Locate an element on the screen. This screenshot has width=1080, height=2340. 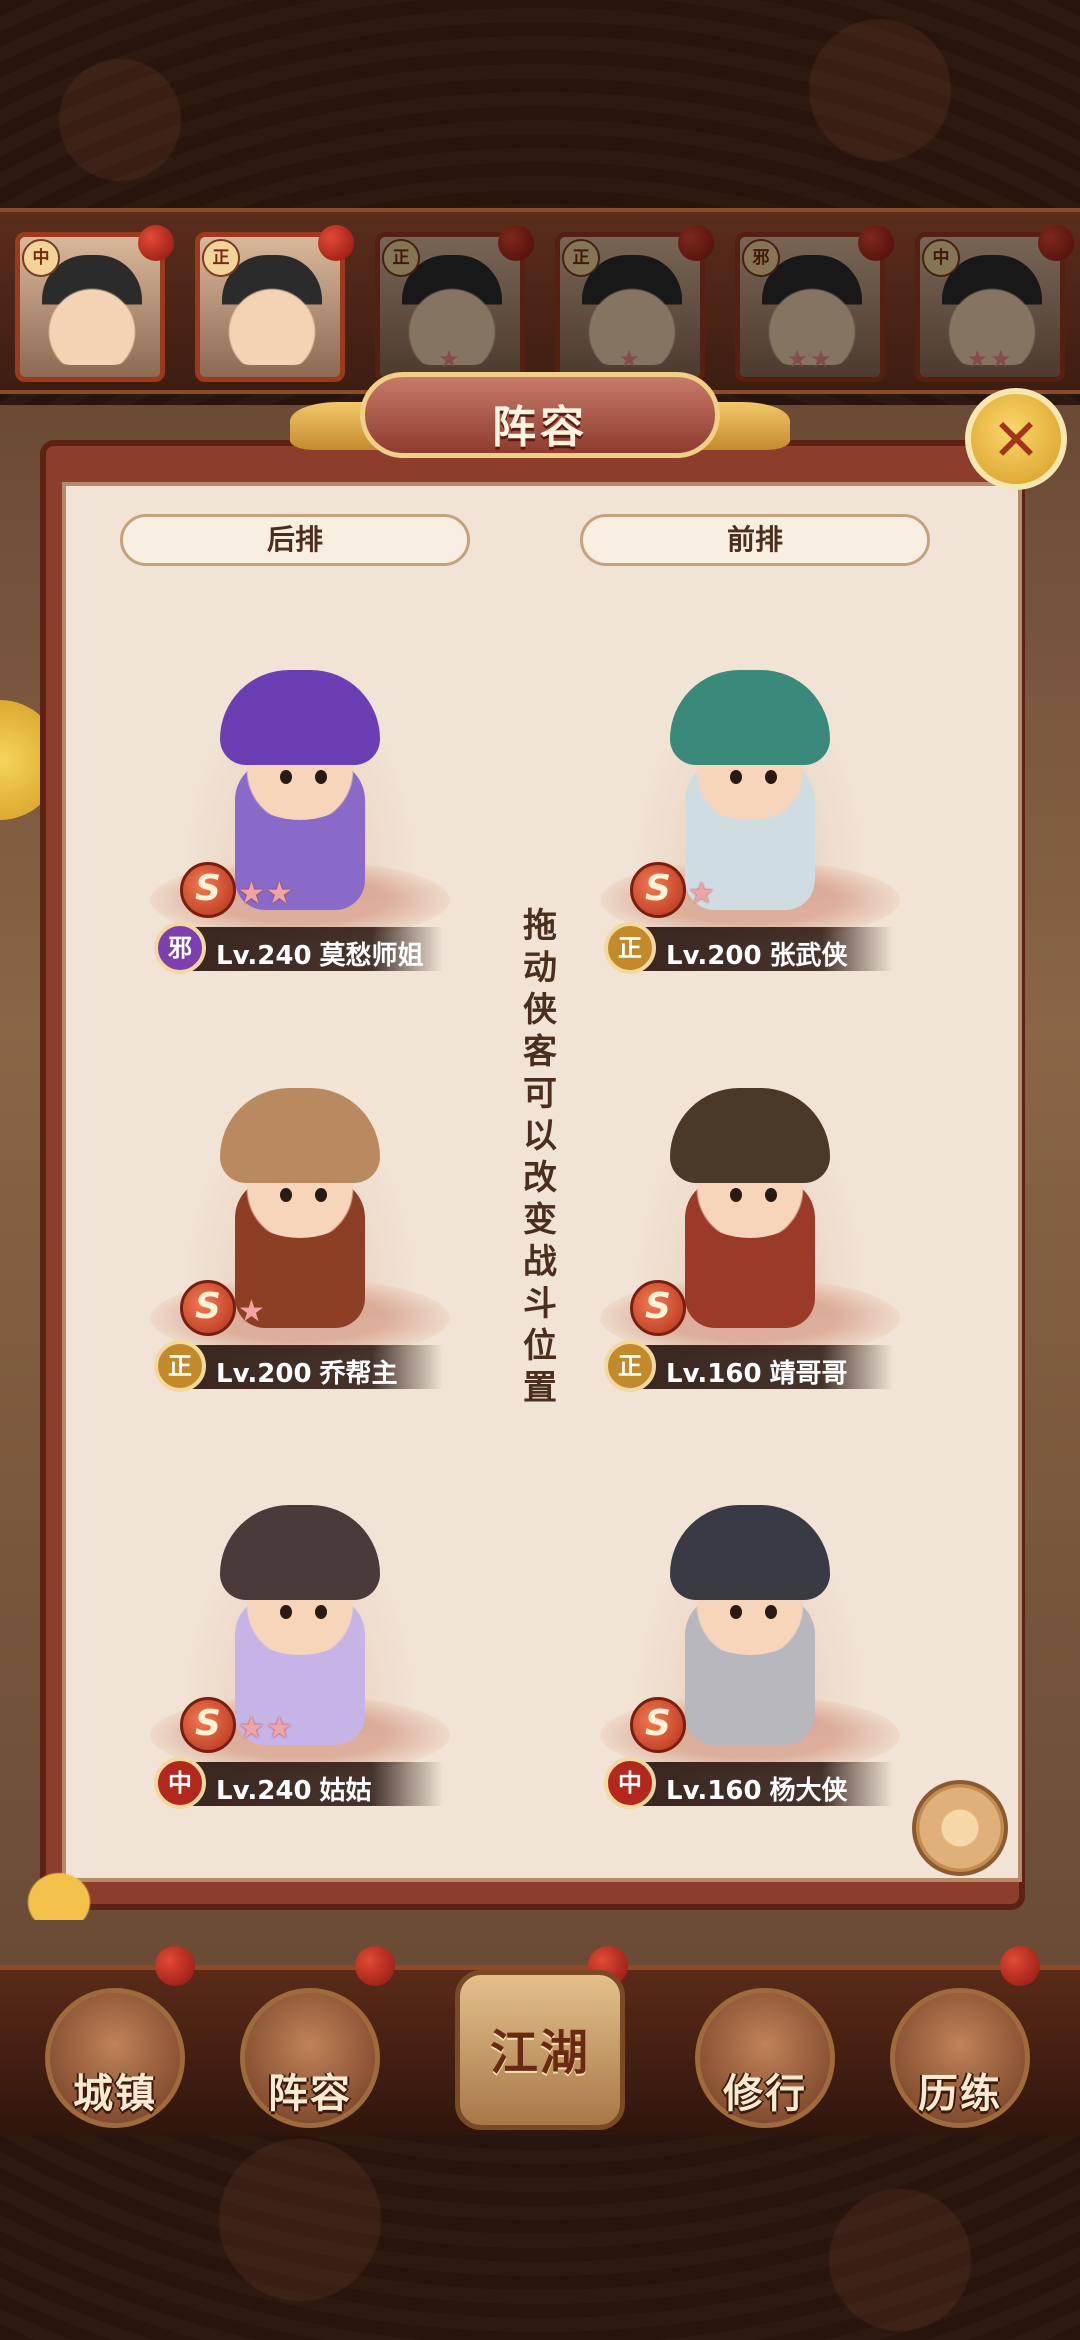
crossed-swords-icon: ✕ is located at coordinates (1016, 440).